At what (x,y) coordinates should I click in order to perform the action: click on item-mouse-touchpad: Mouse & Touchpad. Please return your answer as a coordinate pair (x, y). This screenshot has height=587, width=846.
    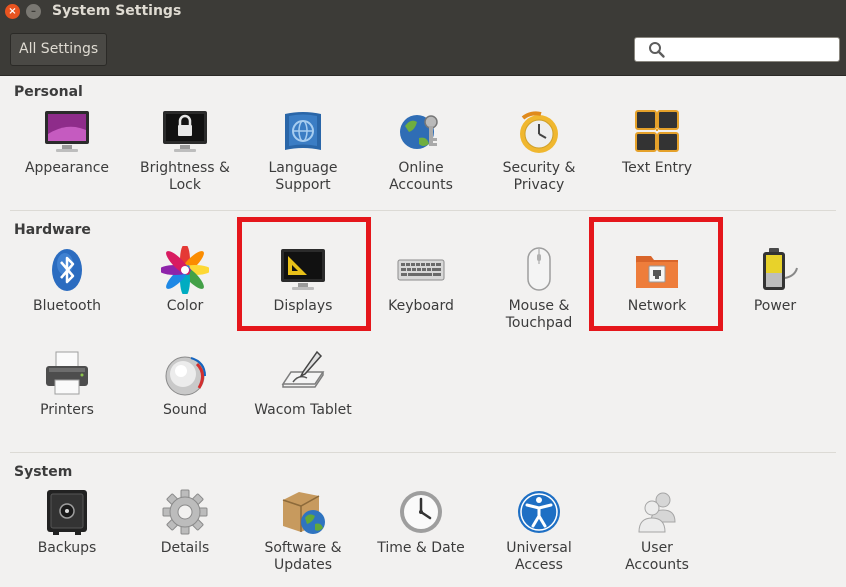
    Looking at the image, I should click on (539, 296).